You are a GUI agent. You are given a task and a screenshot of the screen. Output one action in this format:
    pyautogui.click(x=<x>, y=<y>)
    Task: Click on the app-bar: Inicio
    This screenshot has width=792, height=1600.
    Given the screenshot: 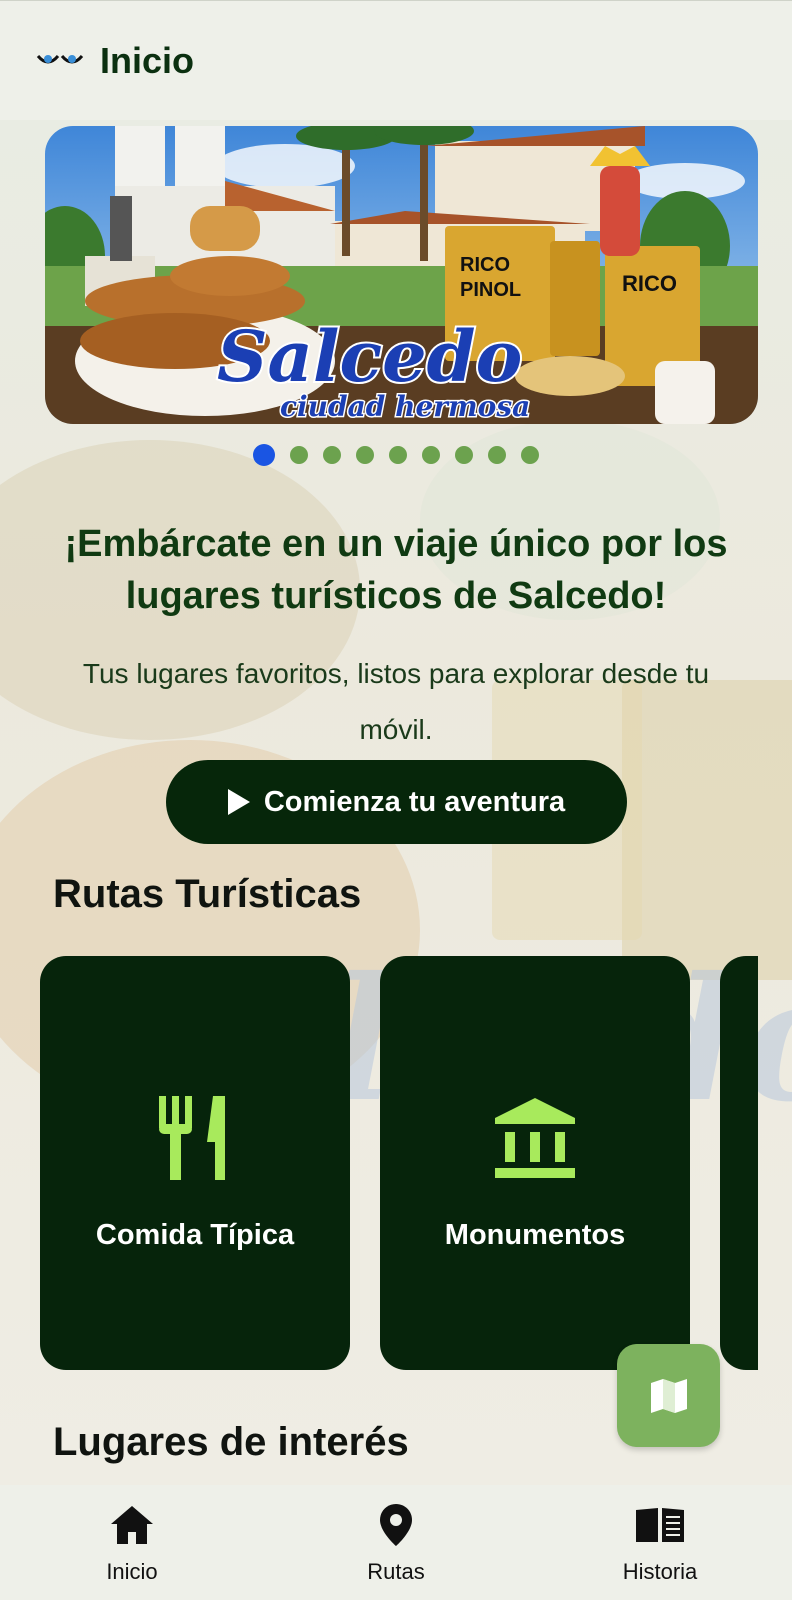 What is the action you would take?
    pyautogui.click(x=396, y=60)
    